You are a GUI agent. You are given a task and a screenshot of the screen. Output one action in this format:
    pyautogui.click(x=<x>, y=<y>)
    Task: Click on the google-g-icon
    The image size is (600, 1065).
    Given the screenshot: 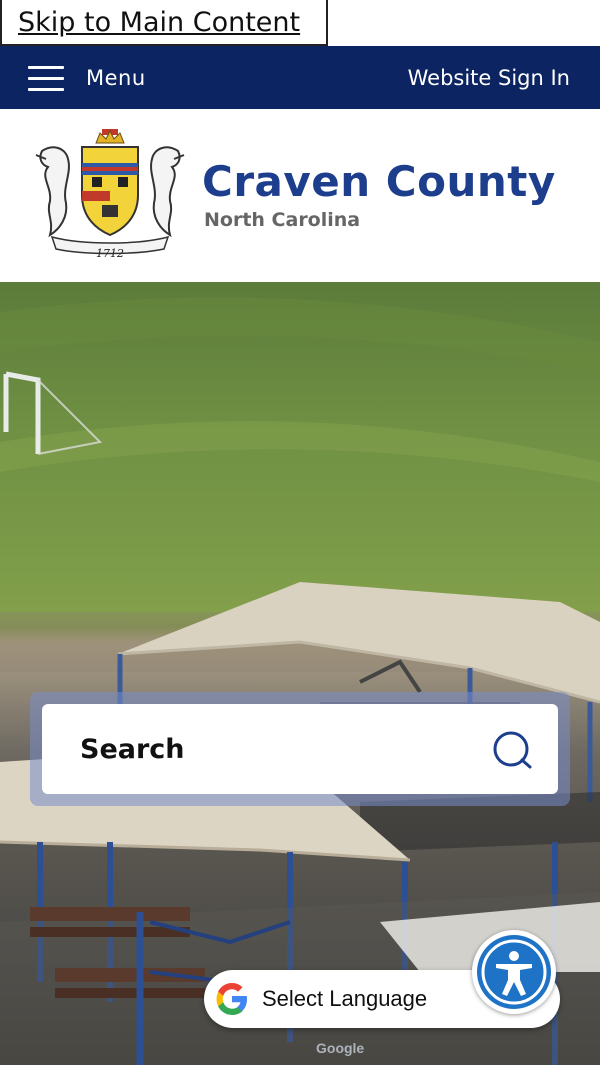 What is the action you would take?
    pyautogui.click(x=231, y=999)
    